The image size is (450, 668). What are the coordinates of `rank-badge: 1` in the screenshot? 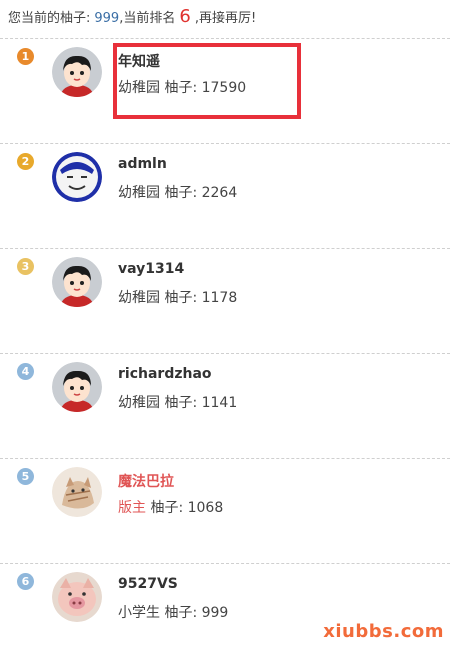 It's located at (25, 56).